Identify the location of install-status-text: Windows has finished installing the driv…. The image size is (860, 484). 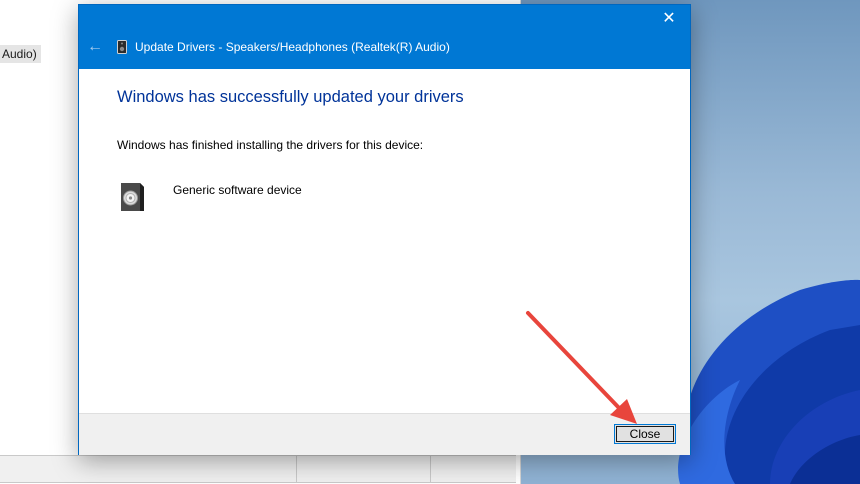
(270, 145).